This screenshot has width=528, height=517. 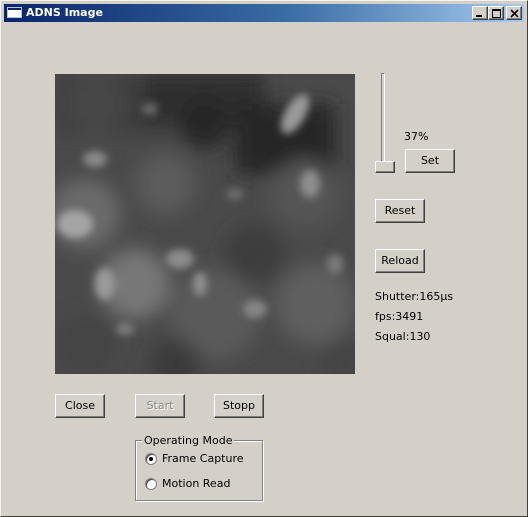 I want to click on shutter-slider-track, so click(x=383, y=122).